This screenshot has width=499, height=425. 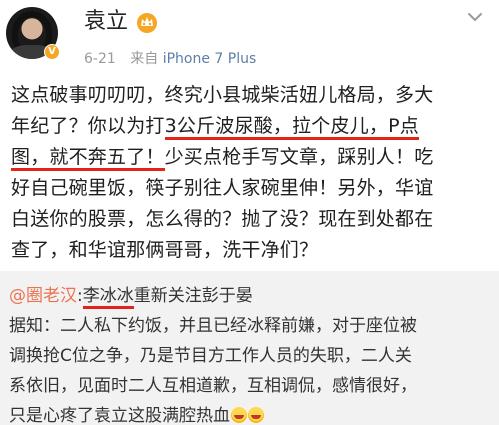 I want to click on post-text-line: 图，就不奔五了！少买点枪手写文章，踩别人！吃, so click(x=251, y=157).